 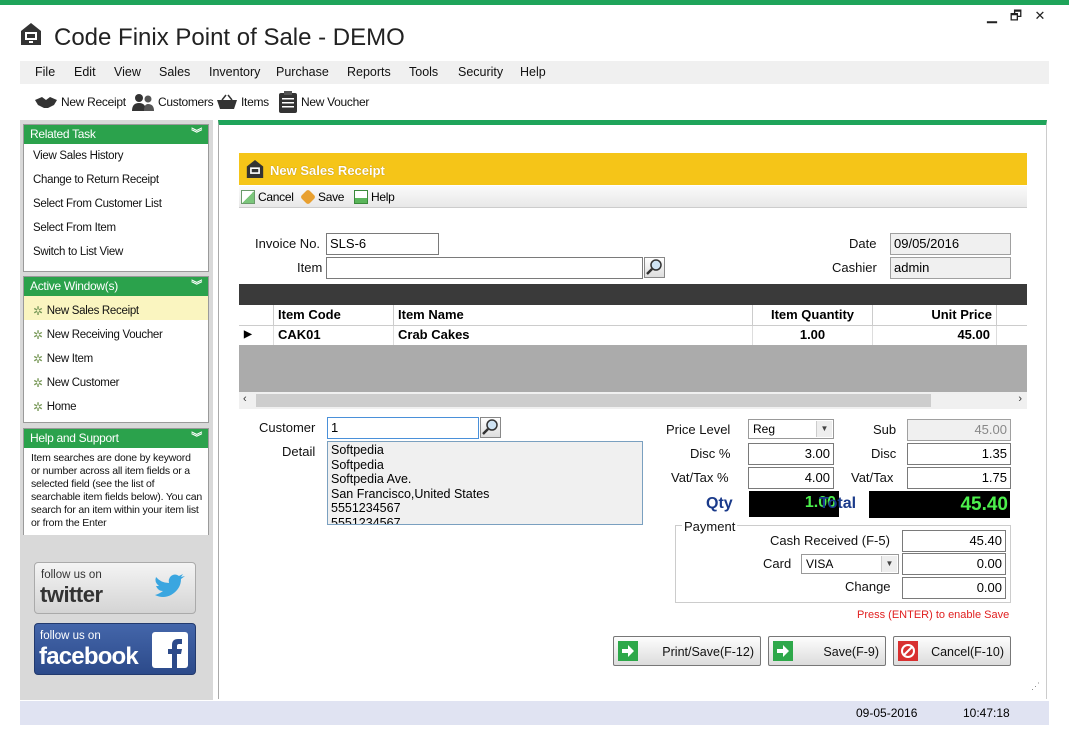 I want to click on grid-cell-item-code: CAK01, so click(x=334, y=335).